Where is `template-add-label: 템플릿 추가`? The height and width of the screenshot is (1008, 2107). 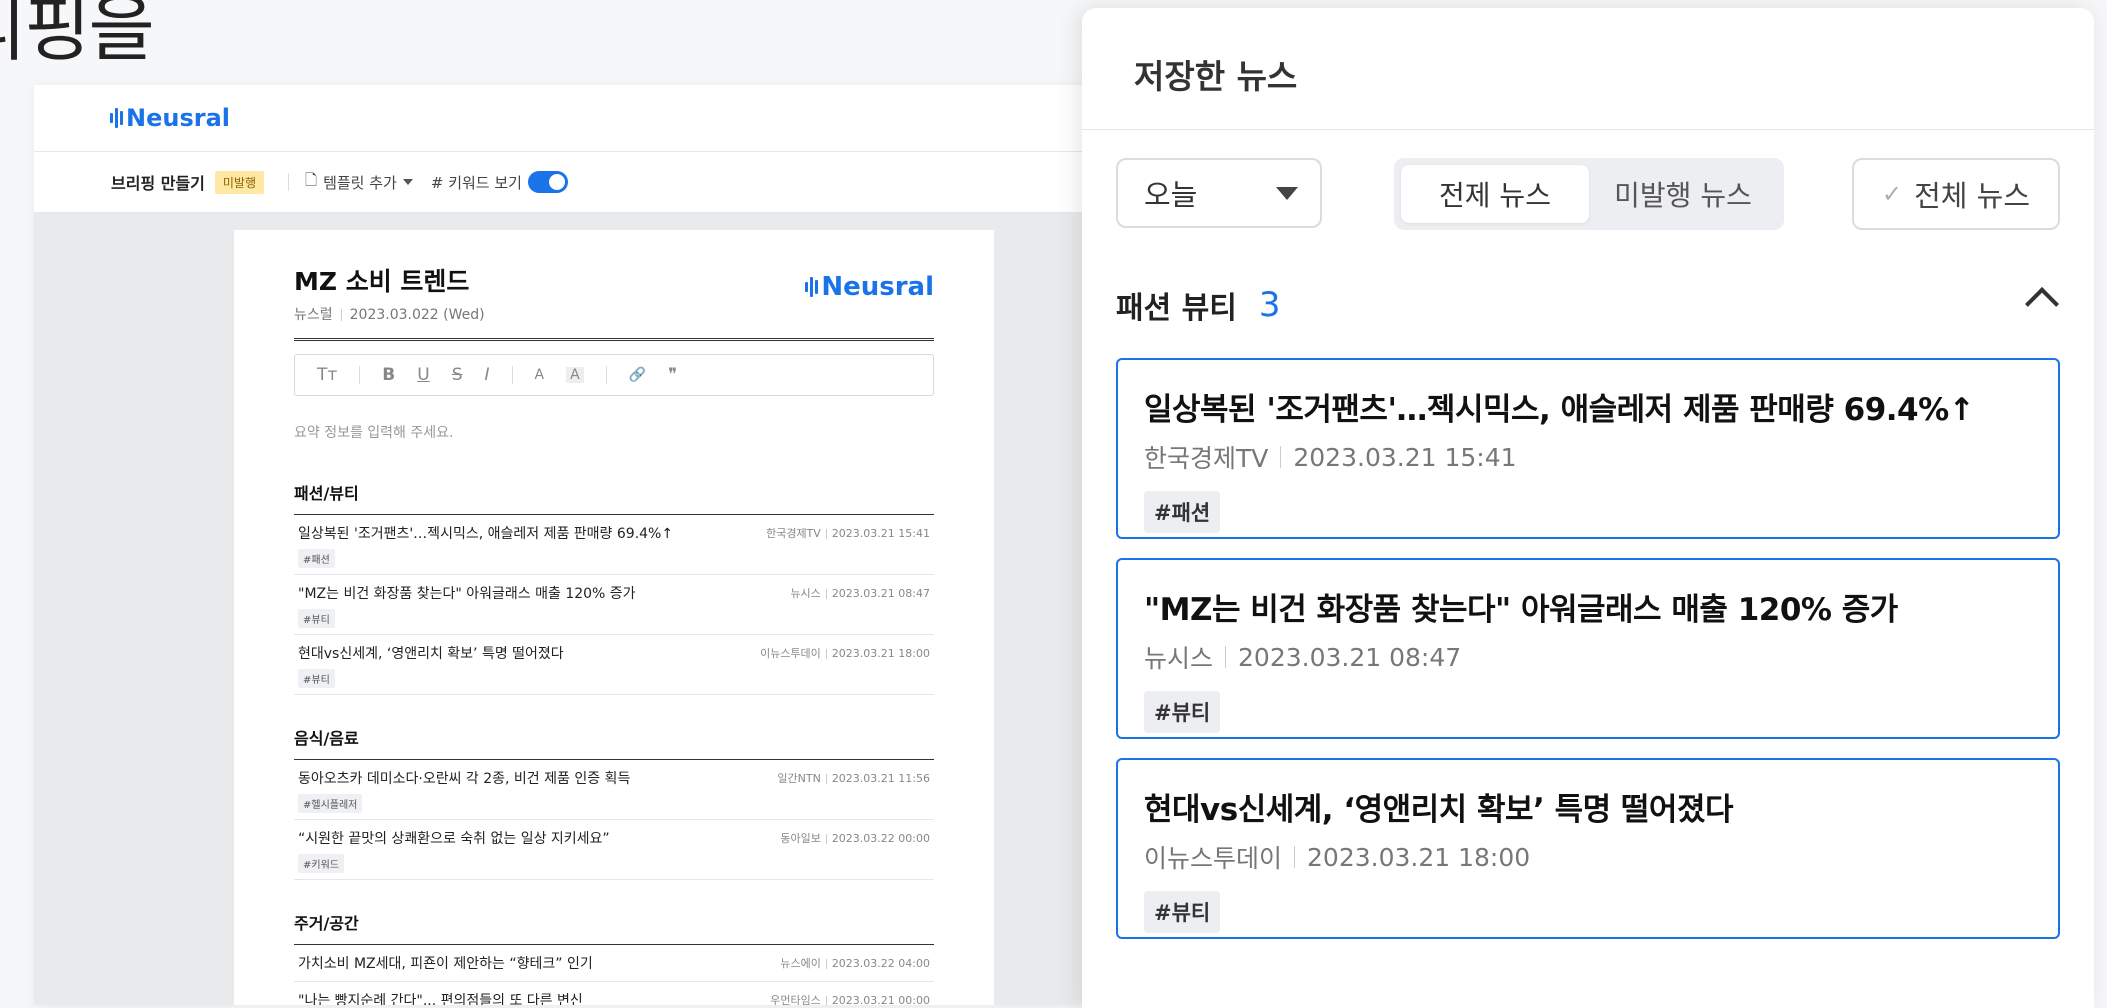 template-add-label: 템플릿 추가 is located at coordinates (360, 182).